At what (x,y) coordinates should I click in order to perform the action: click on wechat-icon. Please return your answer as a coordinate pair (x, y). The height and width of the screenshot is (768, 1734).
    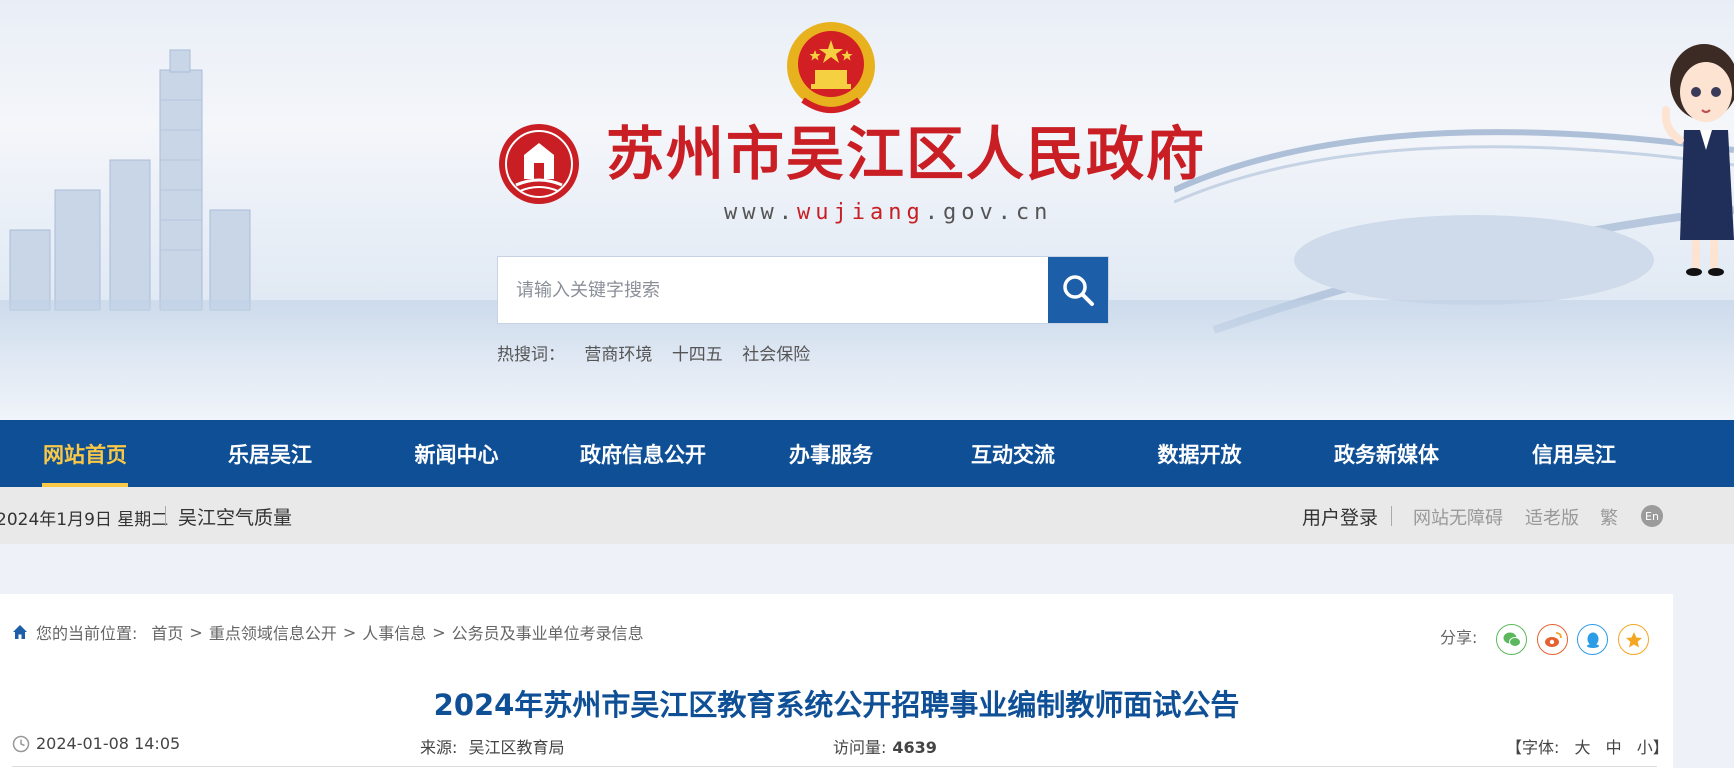
    Looking at the image, I should click on (1512, 639).